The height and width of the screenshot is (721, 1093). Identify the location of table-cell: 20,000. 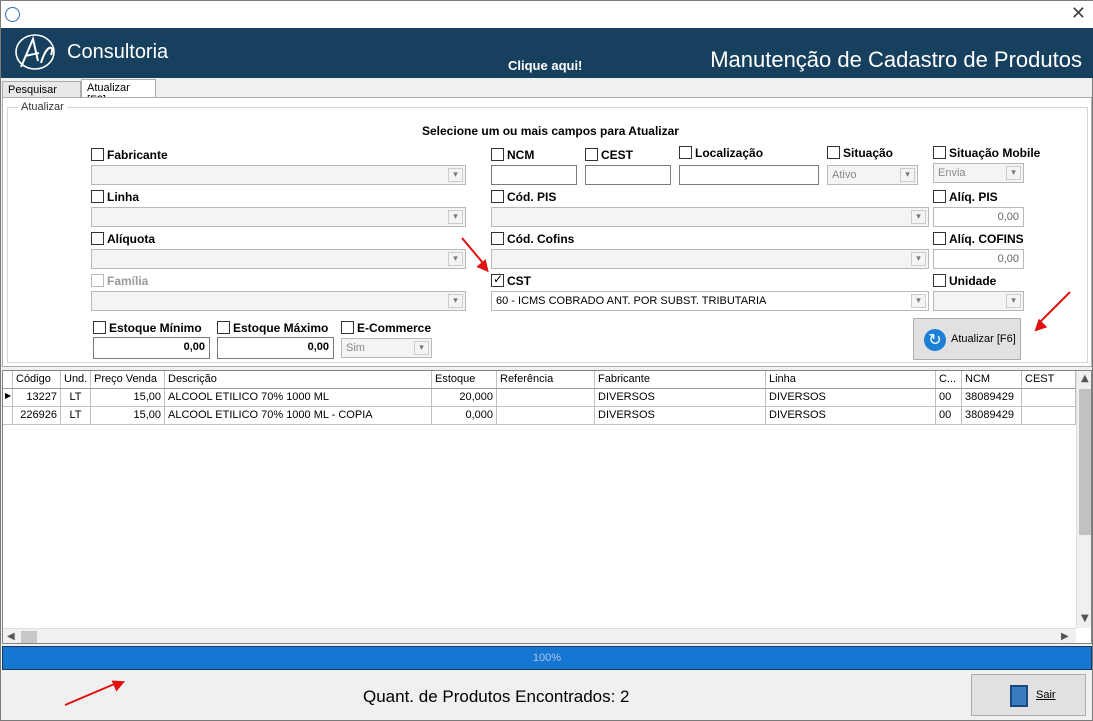
(464, 398).